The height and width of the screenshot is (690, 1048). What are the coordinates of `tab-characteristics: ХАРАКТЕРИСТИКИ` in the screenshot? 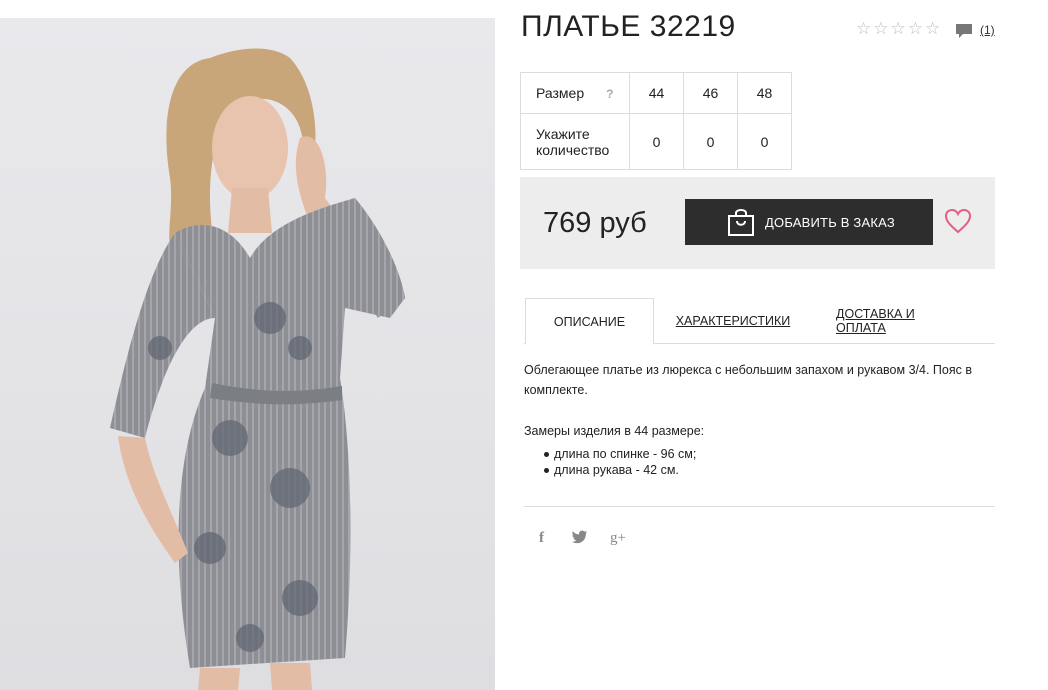 It's located at (733, 321).